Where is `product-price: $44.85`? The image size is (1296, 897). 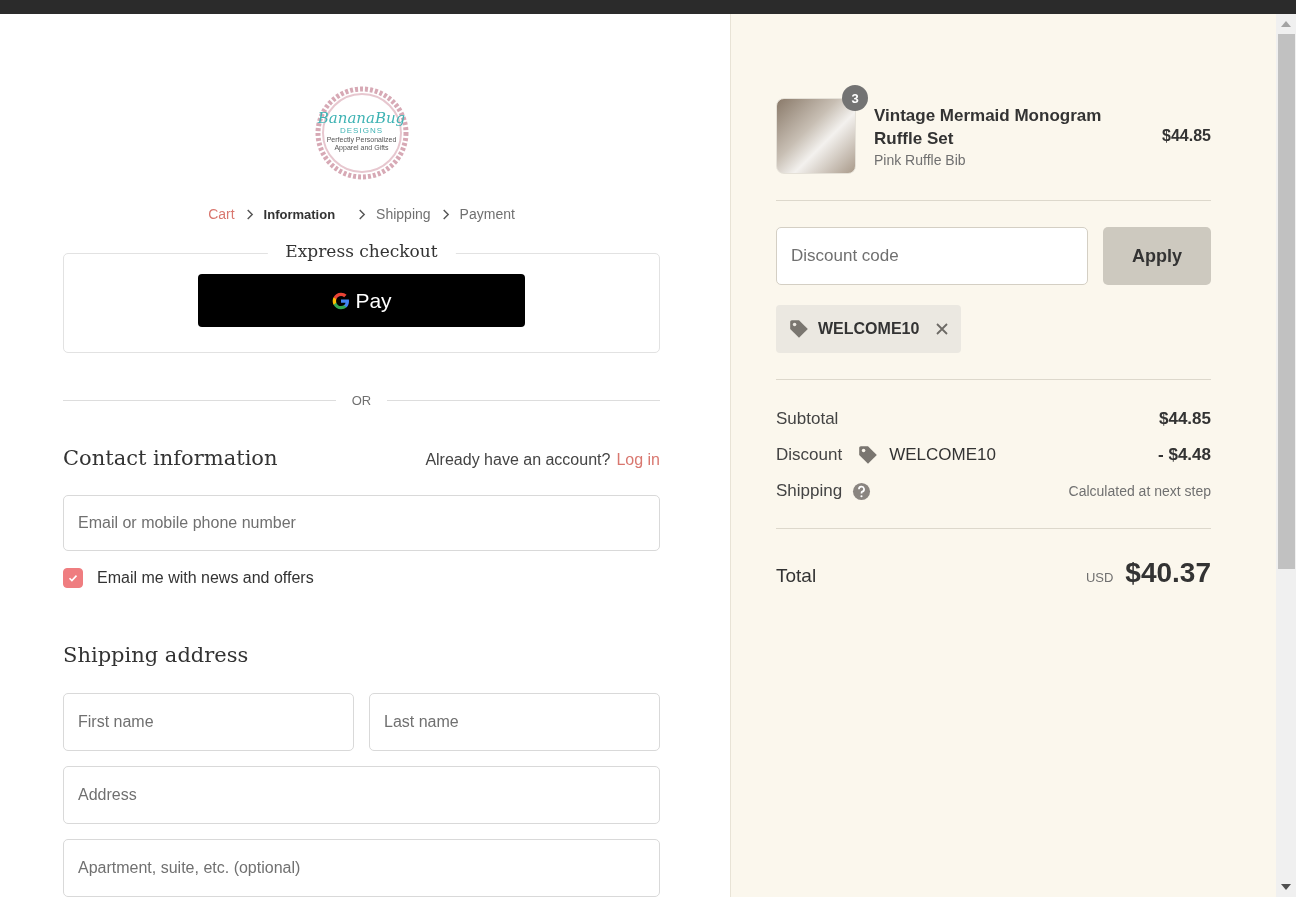
product-price: $44.85 is located at coordinates (1186, 136).